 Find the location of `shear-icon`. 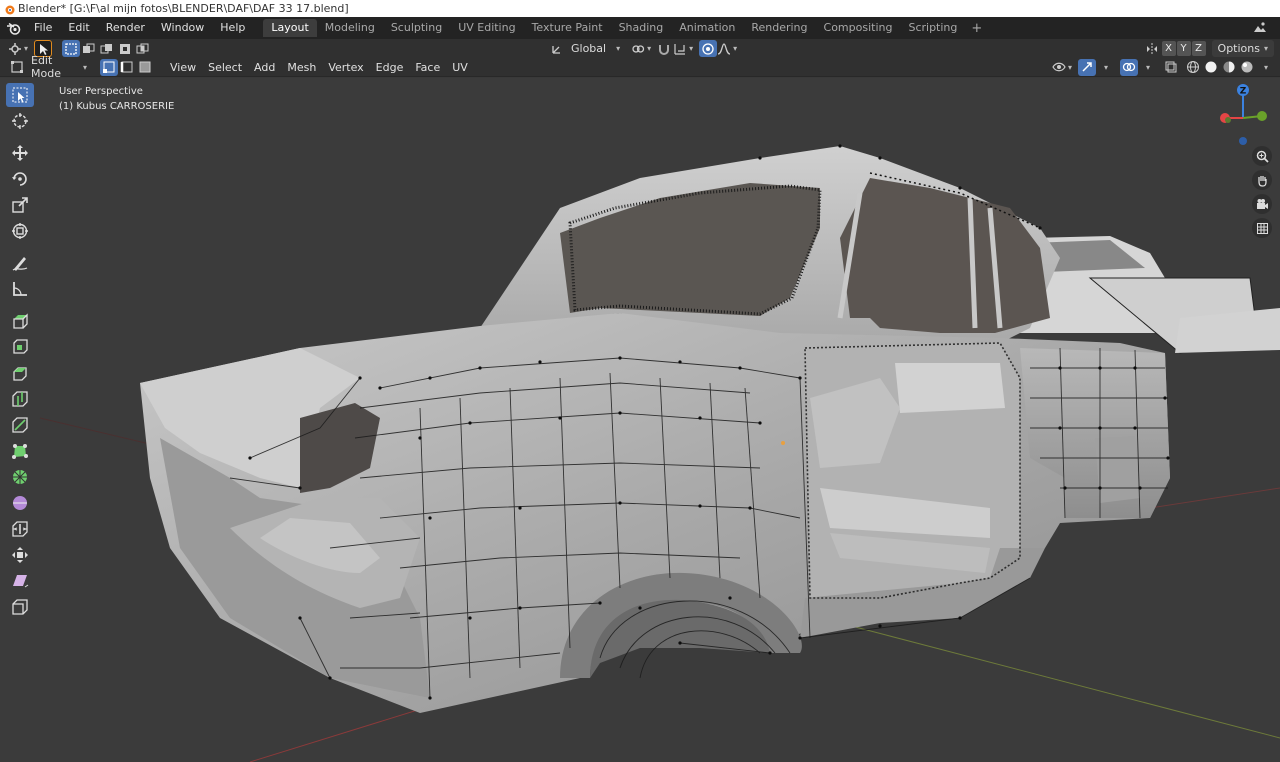

shear-icon is located at coordinates (21, 581).